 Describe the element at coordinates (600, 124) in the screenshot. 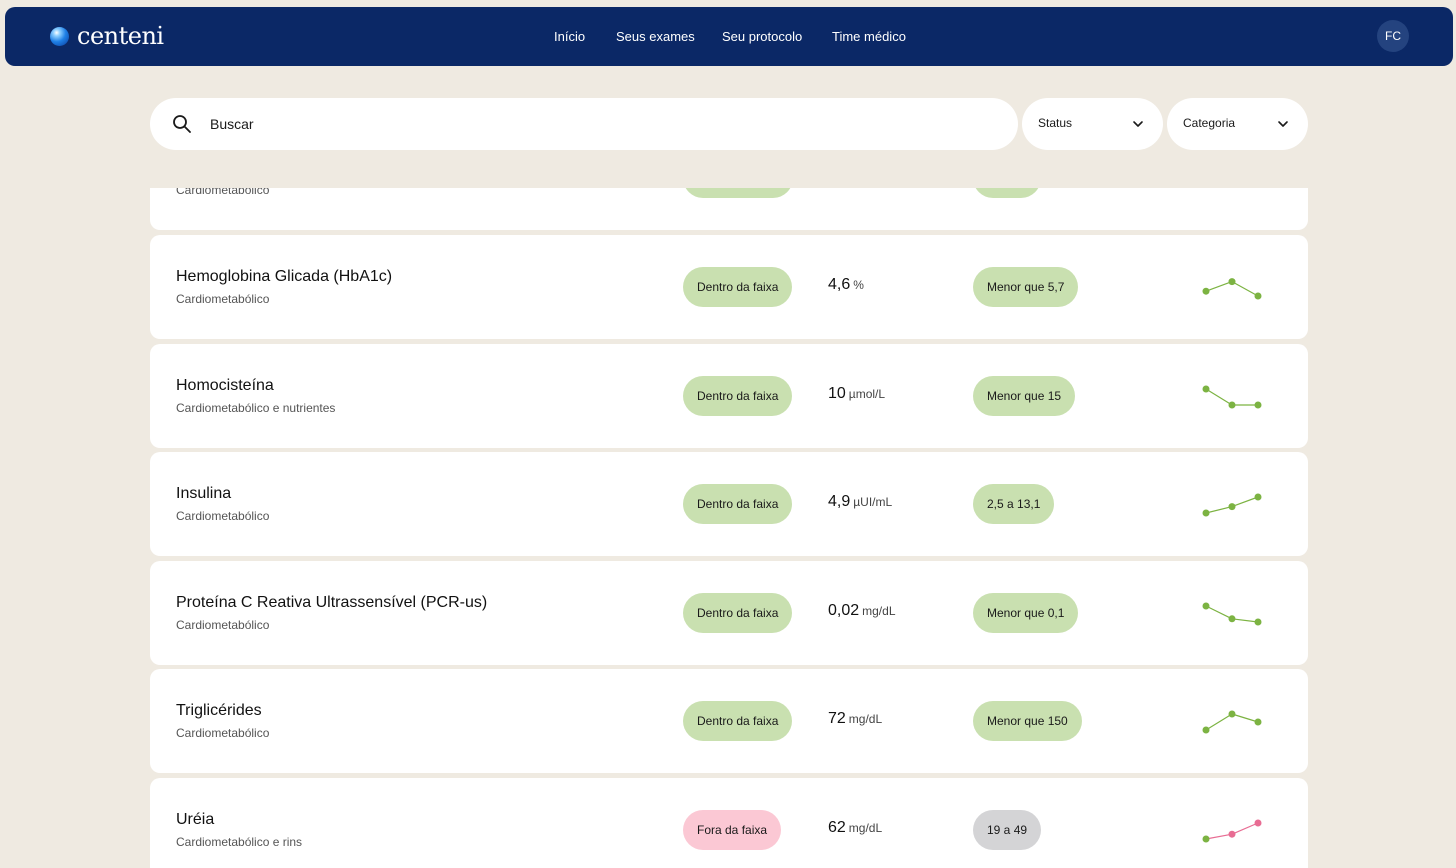

I see `search-input` at that location.